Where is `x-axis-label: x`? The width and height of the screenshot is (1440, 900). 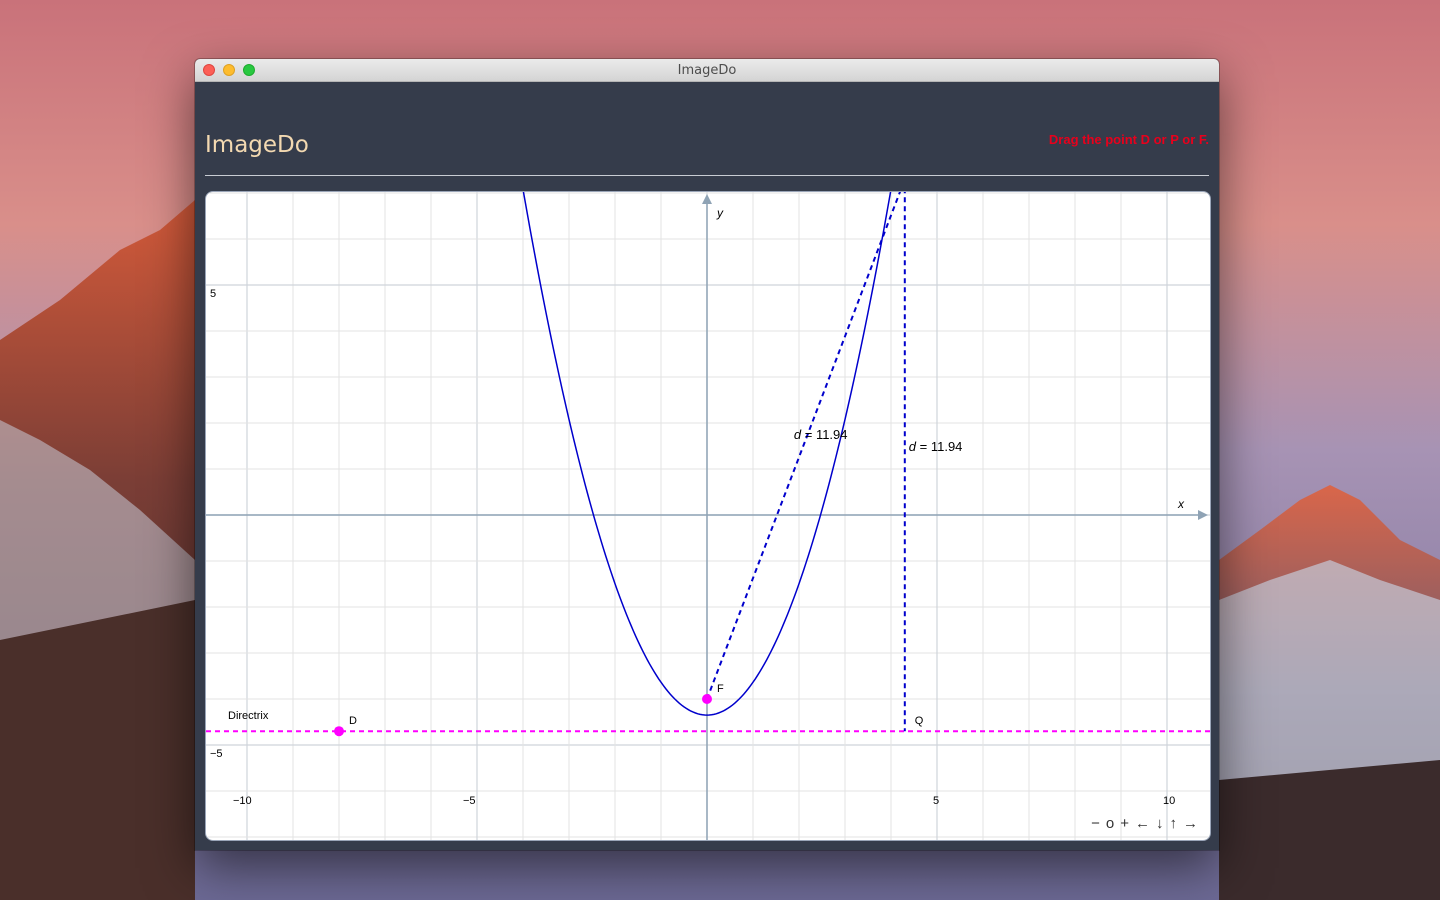 x-axis-label: x is located at coordinates (1181, 504).